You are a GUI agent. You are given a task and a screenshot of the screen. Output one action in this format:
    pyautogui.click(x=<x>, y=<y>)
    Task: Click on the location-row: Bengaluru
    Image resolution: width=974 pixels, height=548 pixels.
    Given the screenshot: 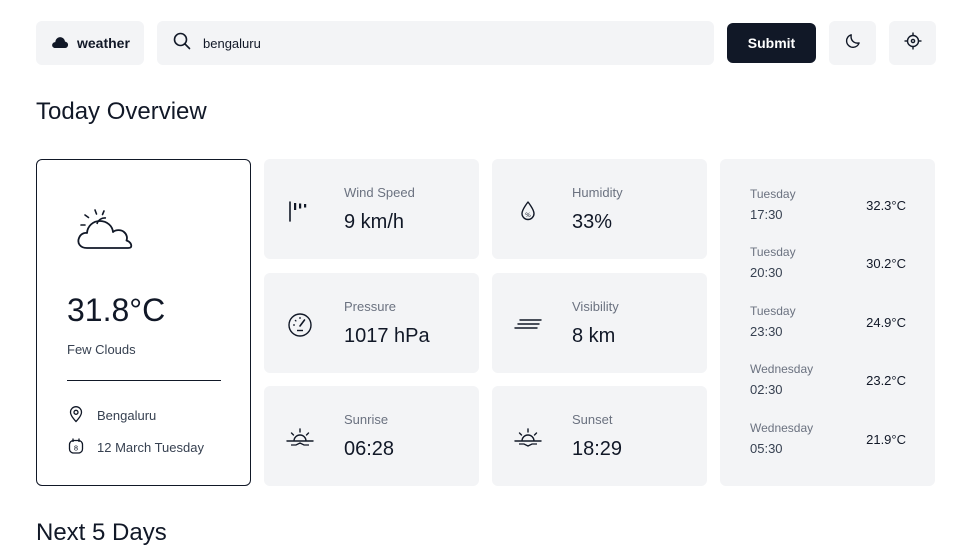 What is the action you would take?
    pyautogui.click(x=111, y=415)
    